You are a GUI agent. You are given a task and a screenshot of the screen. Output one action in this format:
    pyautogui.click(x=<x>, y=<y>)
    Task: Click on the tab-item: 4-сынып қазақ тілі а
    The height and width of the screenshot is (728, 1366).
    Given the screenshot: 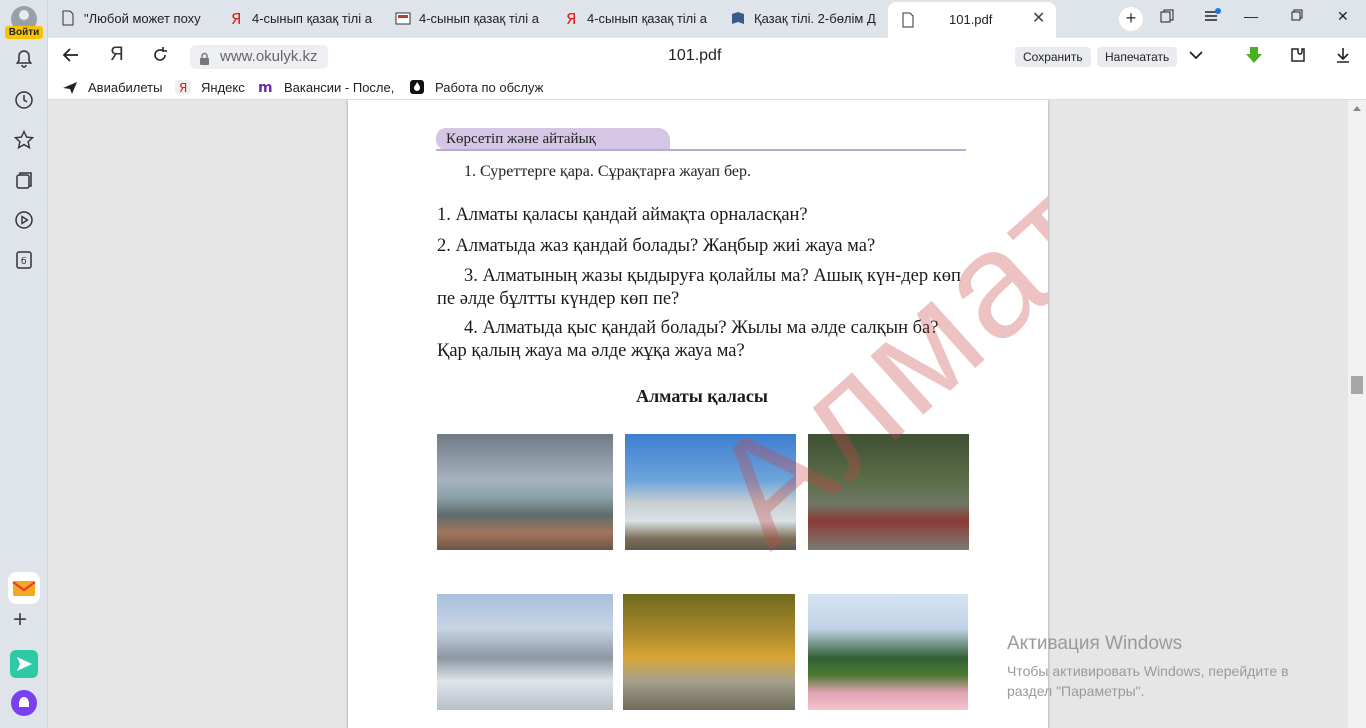 What is the action you would take?
    pyautogui.click(x=470, y=19)
    